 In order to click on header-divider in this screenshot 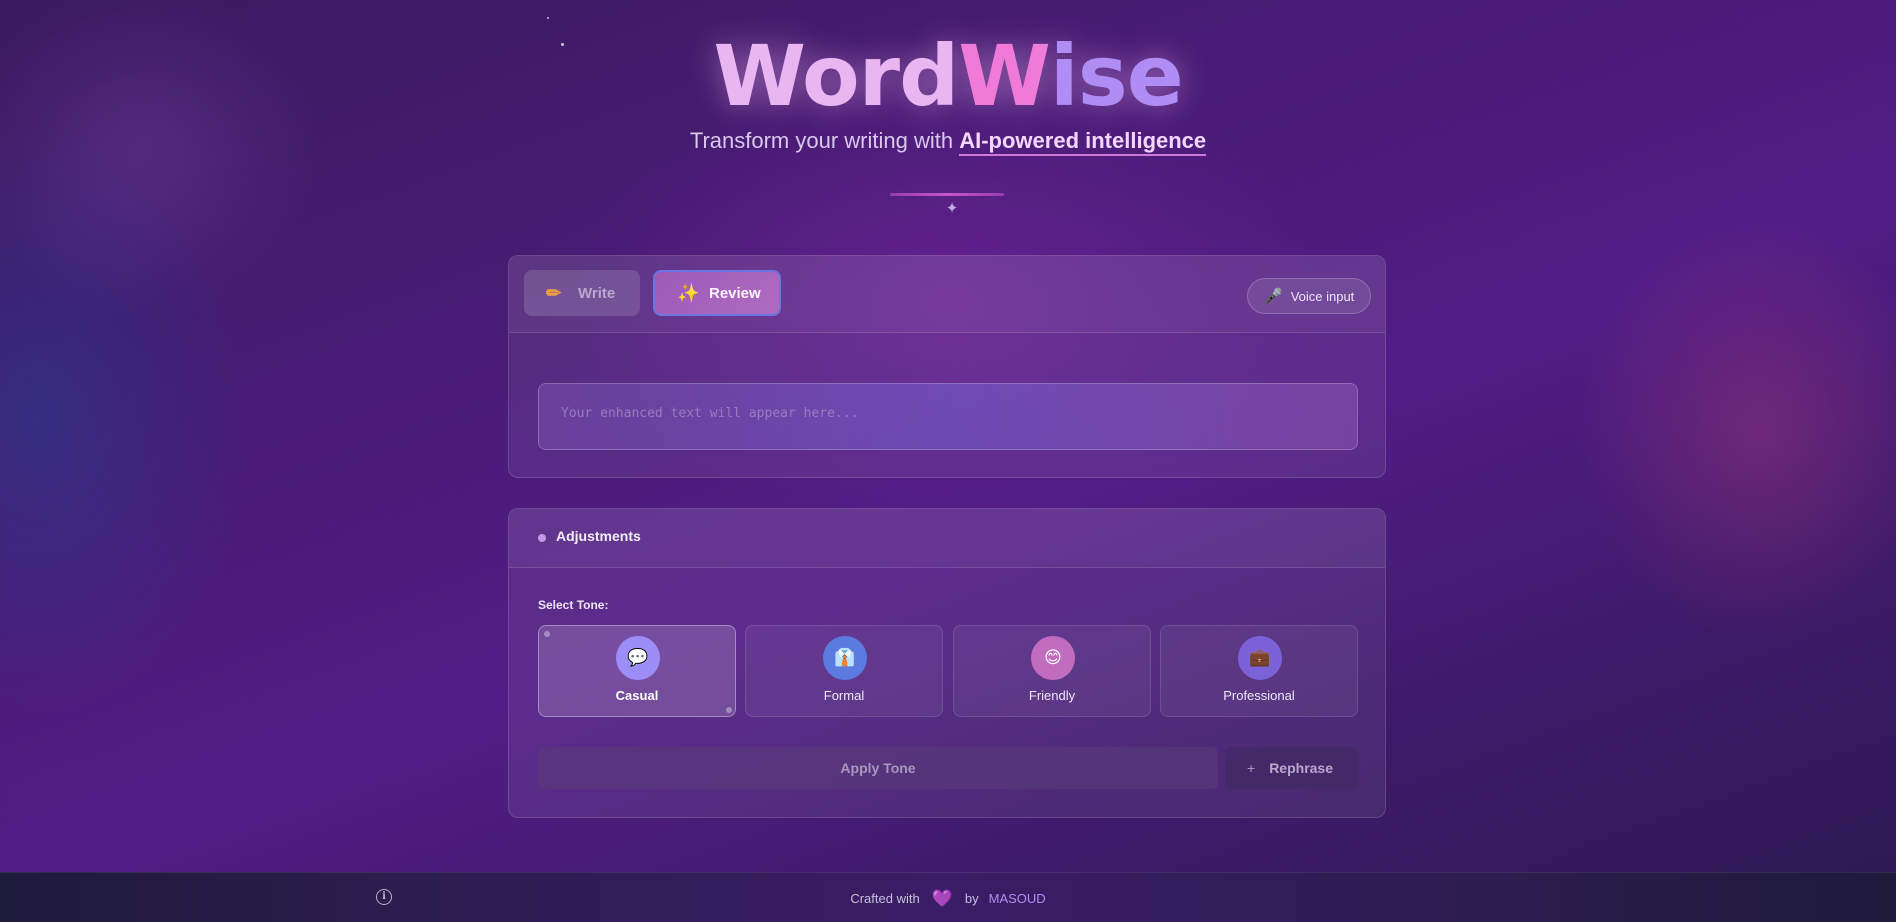, I will do `click(947, 194)`.